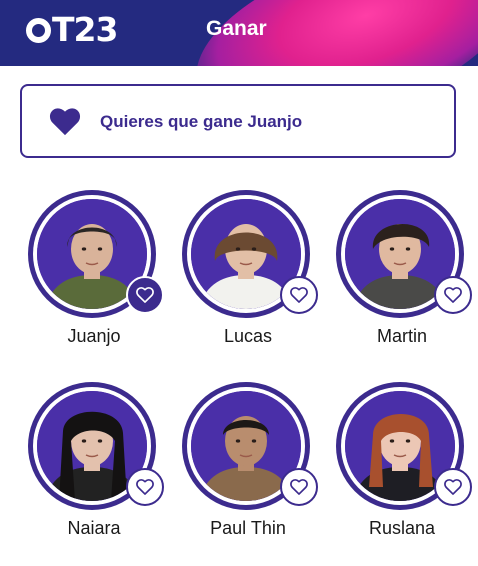  I want to click on logo-o-shape, so click(38, 30).